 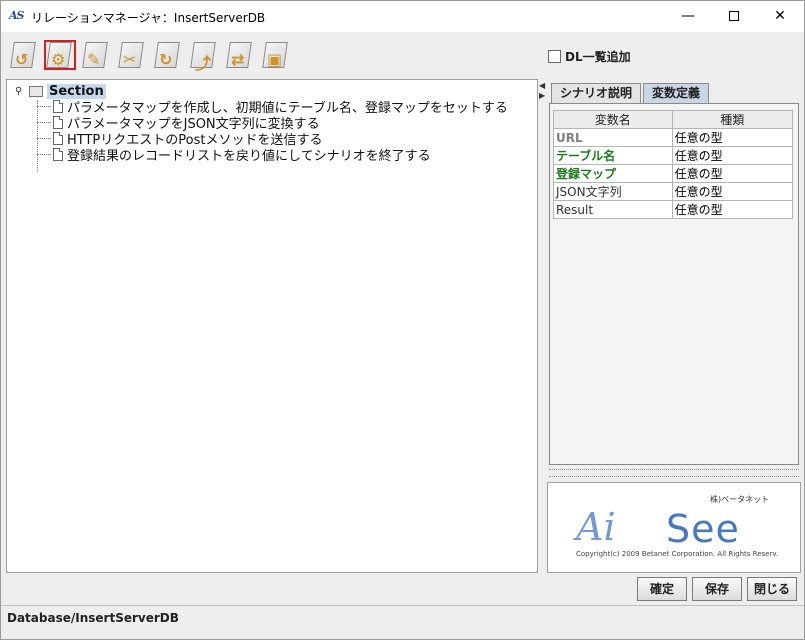 What do you see at coordinates (93, 618) in the screenshot?
I see `status-path: Database/InsertServerDB` at bounding box center [93, 618].